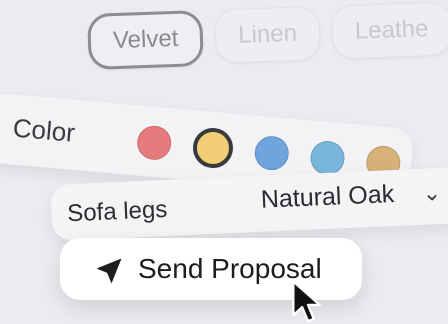 The height and width of the screenshot is (324, 448). What do you see at coordinates (327, 197) in the screenshot?
I see `sofa-legs-value: Natural Oak` at bounding box center [327, 197].